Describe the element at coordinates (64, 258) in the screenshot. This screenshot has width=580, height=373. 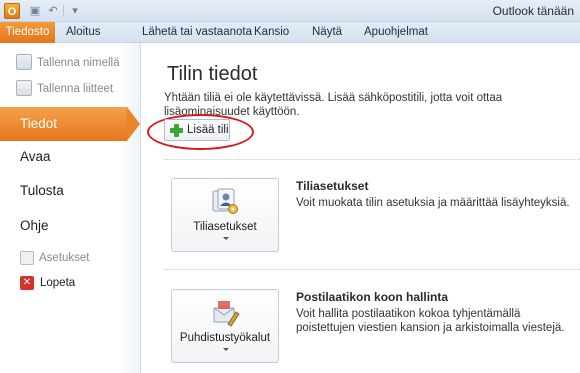
I see `options-label: Asetukset` at that location.